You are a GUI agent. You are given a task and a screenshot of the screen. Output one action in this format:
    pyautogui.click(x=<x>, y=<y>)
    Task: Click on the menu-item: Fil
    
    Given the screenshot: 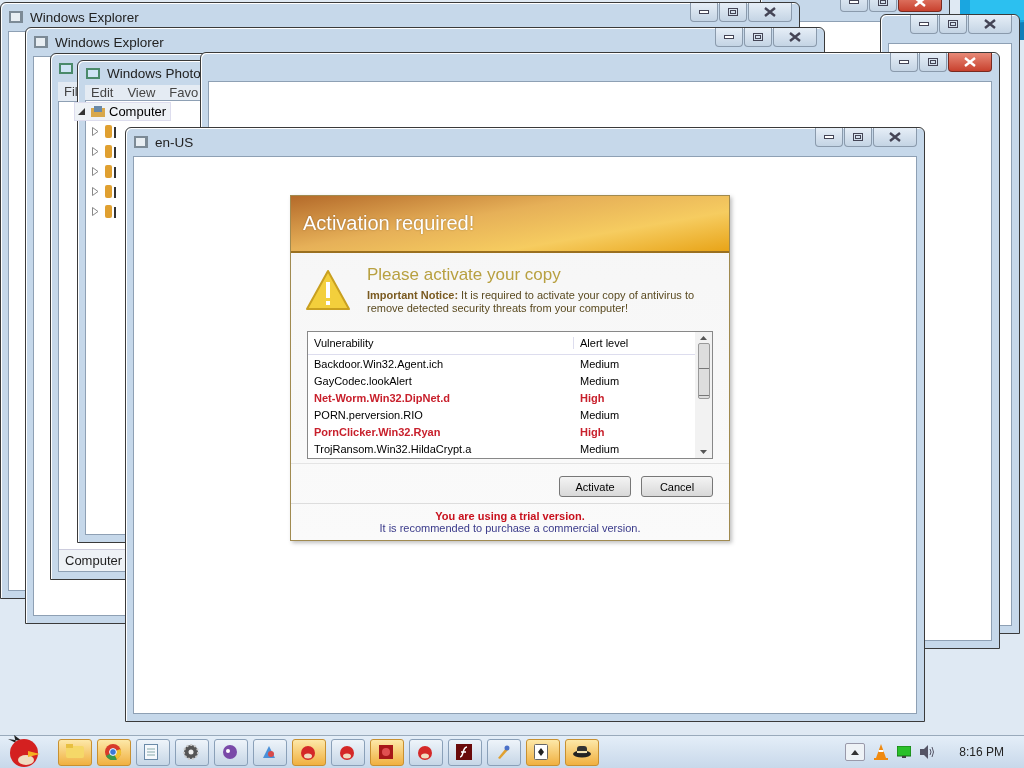 What is the action you would take?
    pyautogui.click(x=71, y=91)
    